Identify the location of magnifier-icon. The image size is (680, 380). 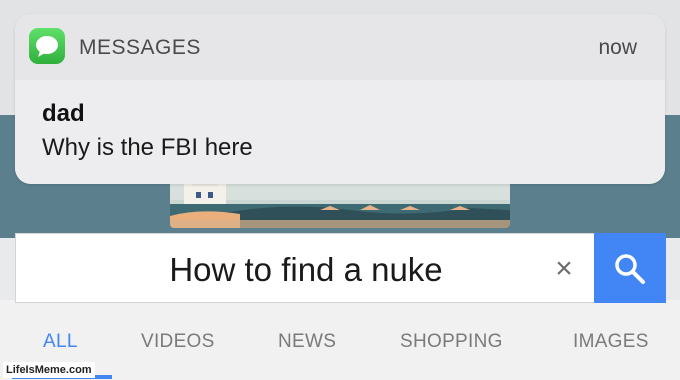
(630, 268).